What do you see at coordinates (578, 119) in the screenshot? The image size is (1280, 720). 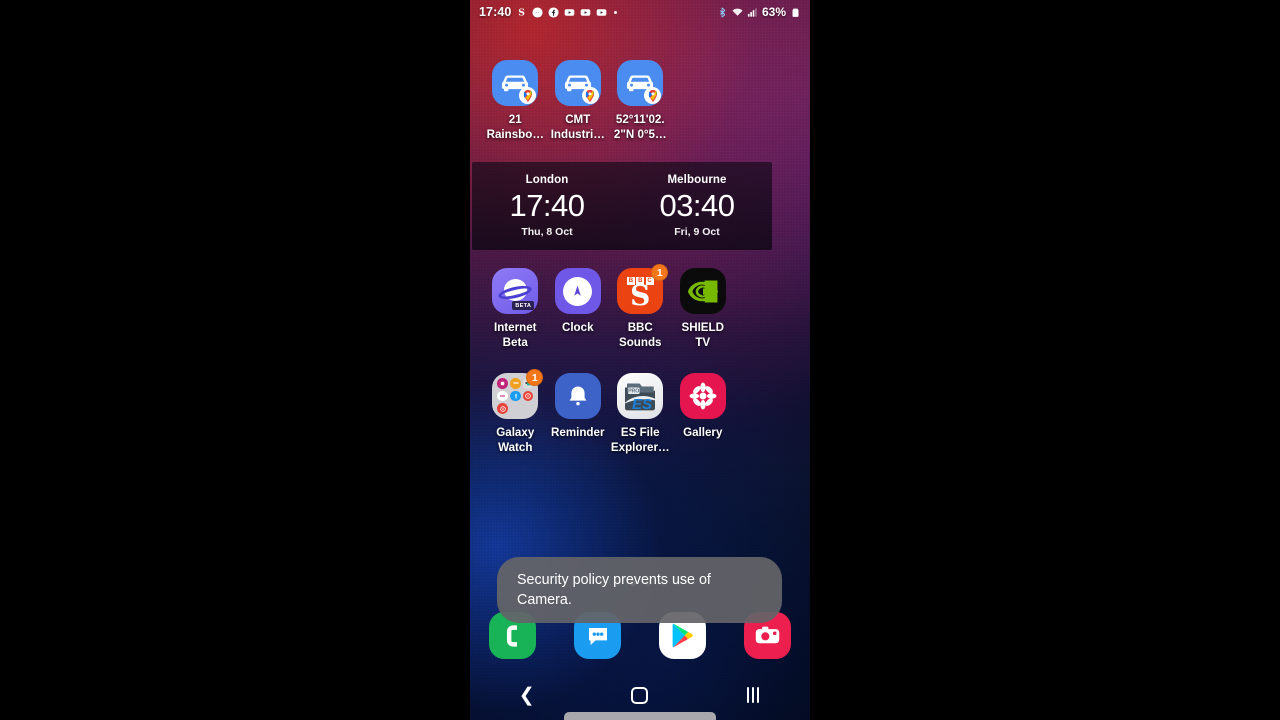 I see `shortcut-label-line1: CMT` at bounding box center [578, 119].